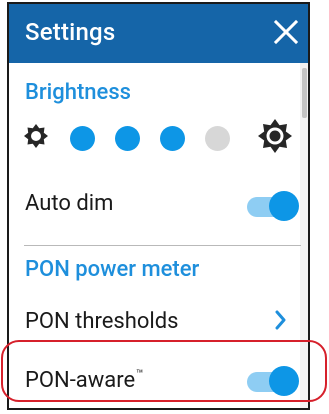 This screenshot has width=329, height=414. I want to click on close-button, so click(286, 32).